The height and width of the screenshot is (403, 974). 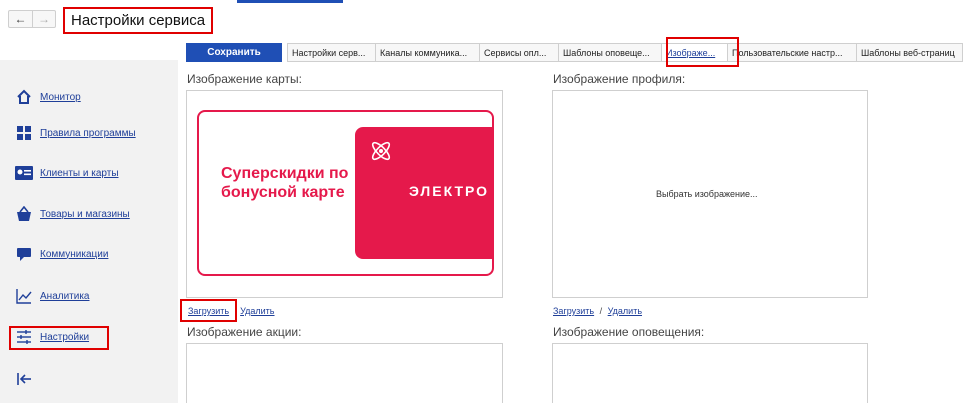 I want to click on collapse-arrow-icon, so click(x=24, y=379).